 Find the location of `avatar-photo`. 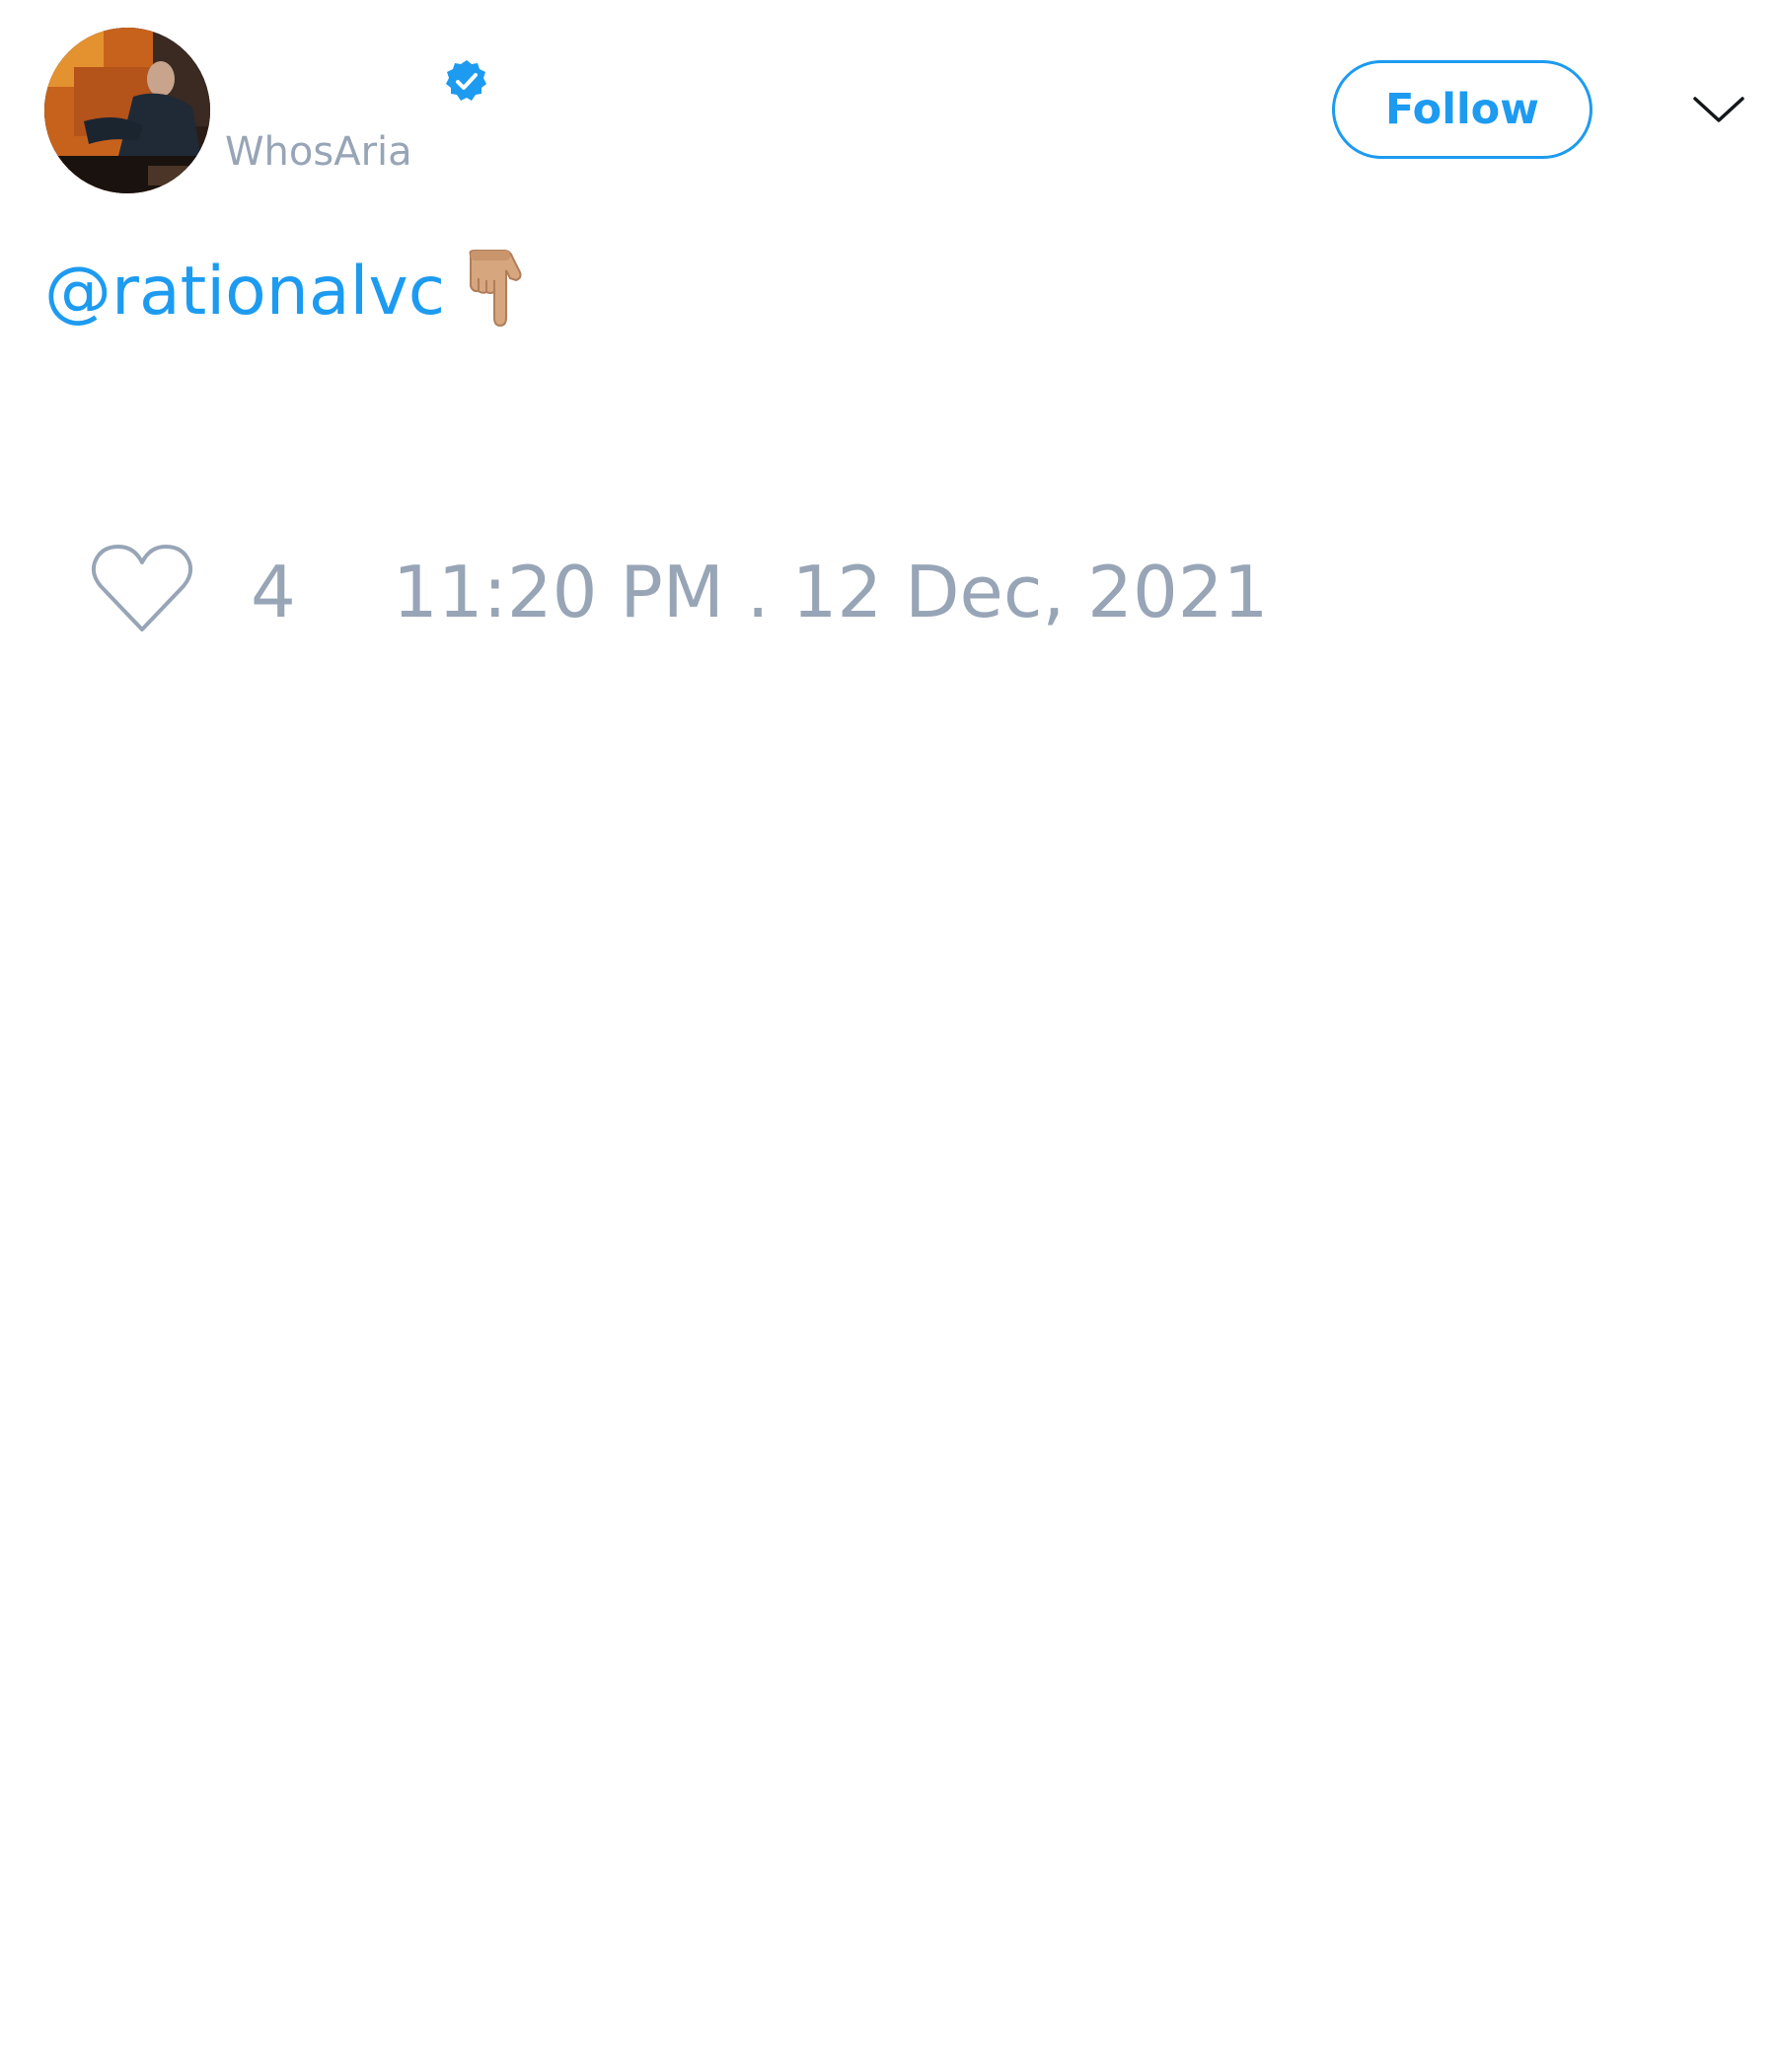

avatar-photo is located at coordinates (127, 111).